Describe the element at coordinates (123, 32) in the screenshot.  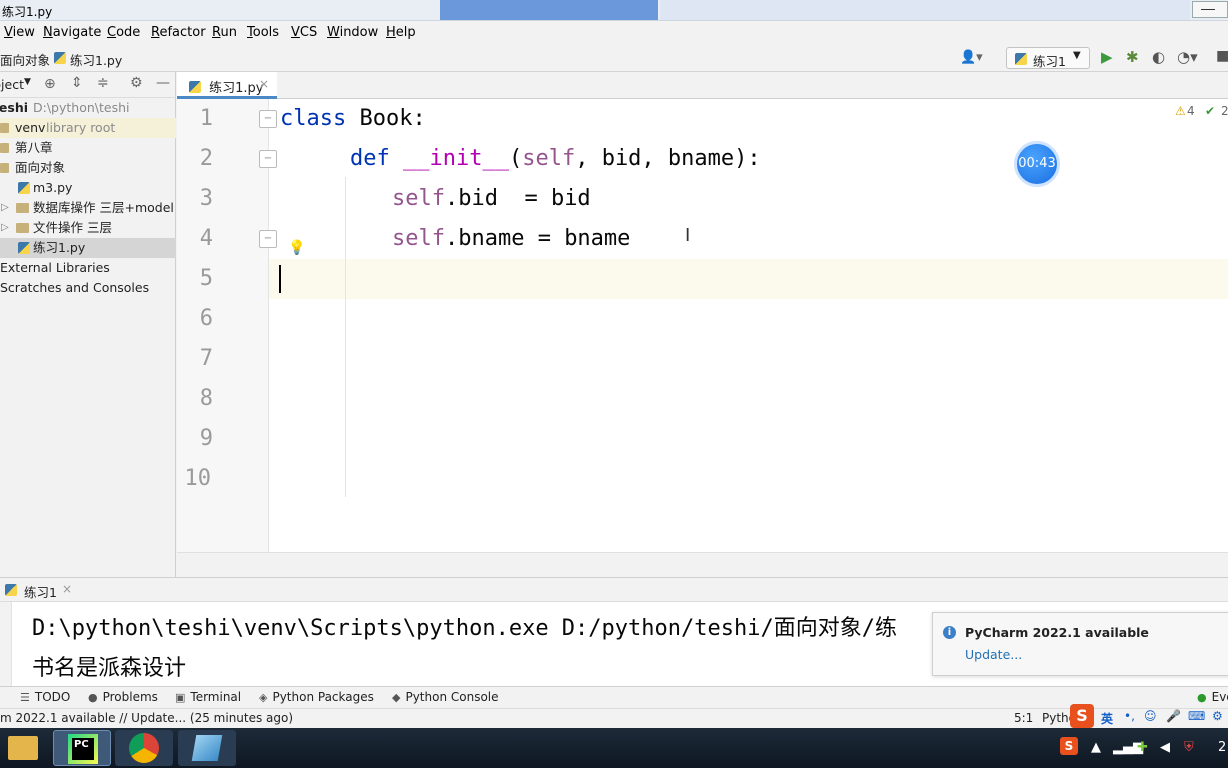
I see `menu-code: Code` at that location.